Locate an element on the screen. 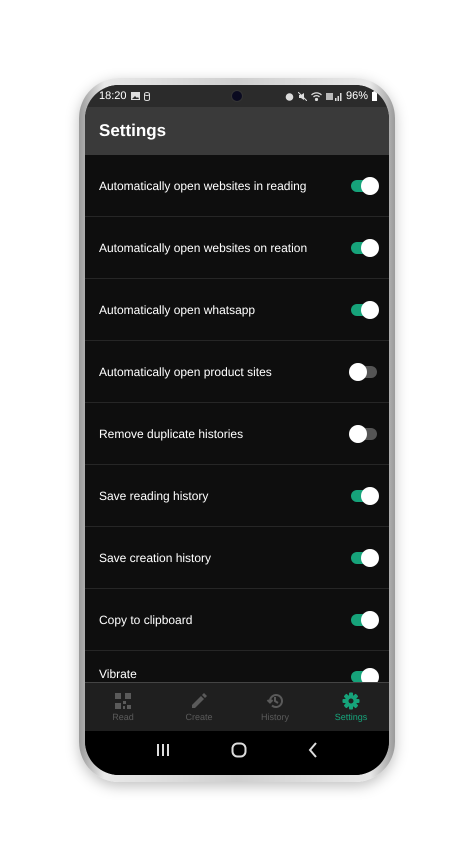 This screenshot has height=842, width=474. setting-label: Vibrate is located at coordinates (118, 674).